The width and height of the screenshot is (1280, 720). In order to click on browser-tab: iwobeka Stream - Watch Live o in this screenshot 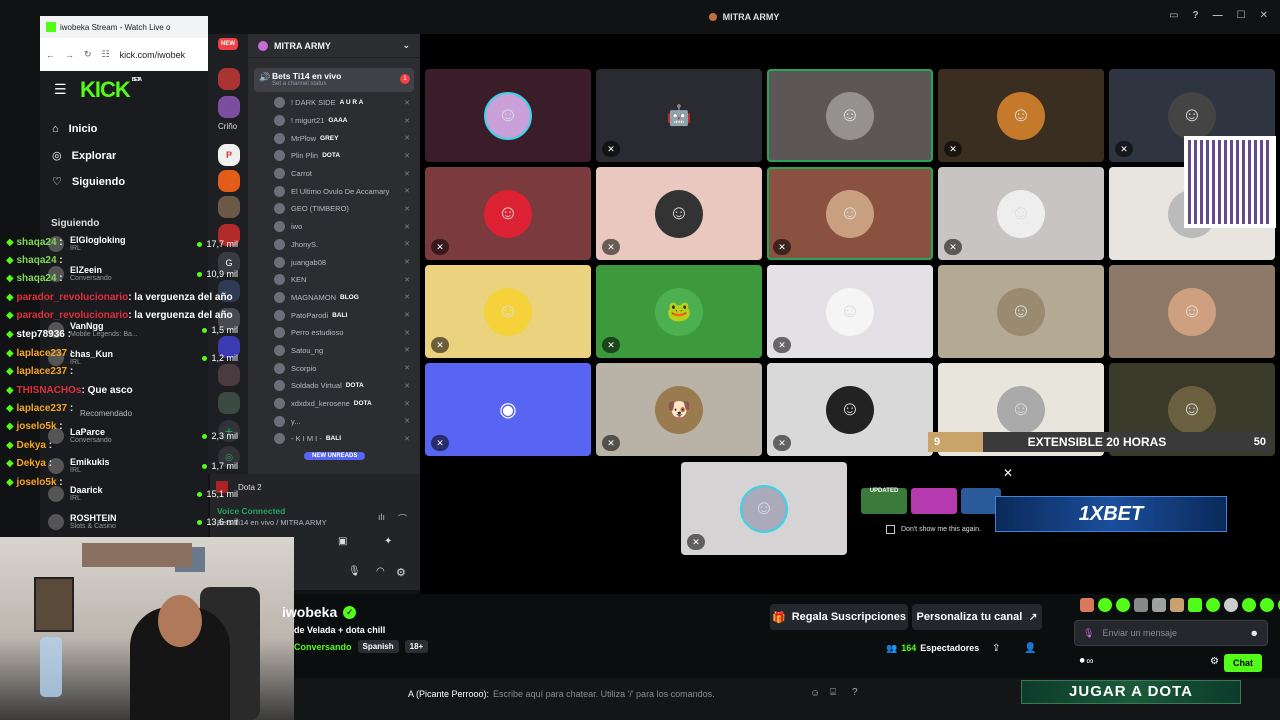, I will do `click(124, 27)`.